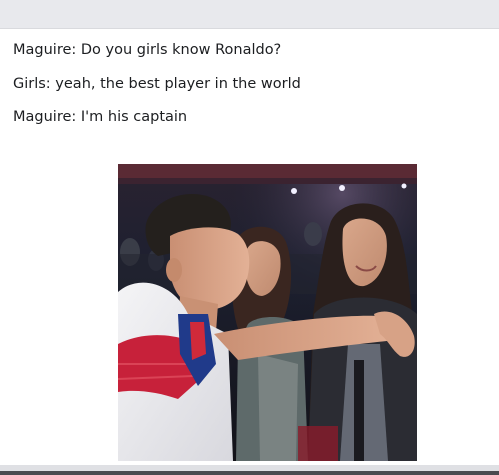 This screenshot has width=499, height=475. Describe the element at coordinates (100, 117) in the screenshot. I see `caption-line-3: Maguire: I'm his captain` at that location.